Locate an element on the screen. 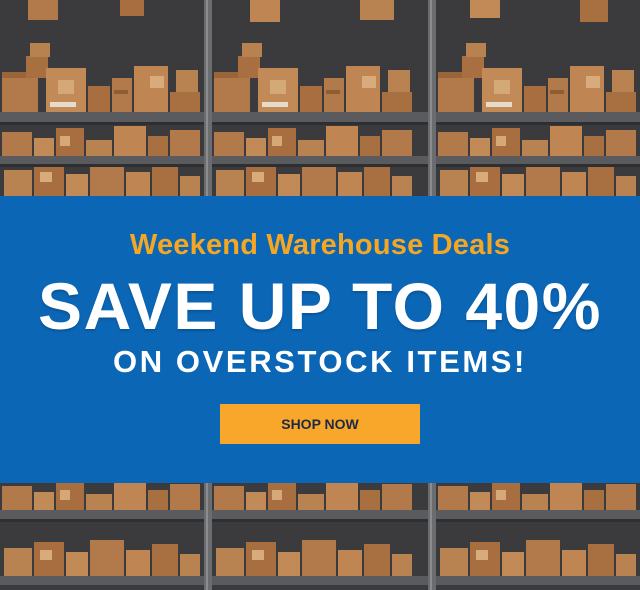 This screenshot has height=590, width=640. promo-subtitle: Weekend Warehouse Deals is located at coordinates (320, 245).